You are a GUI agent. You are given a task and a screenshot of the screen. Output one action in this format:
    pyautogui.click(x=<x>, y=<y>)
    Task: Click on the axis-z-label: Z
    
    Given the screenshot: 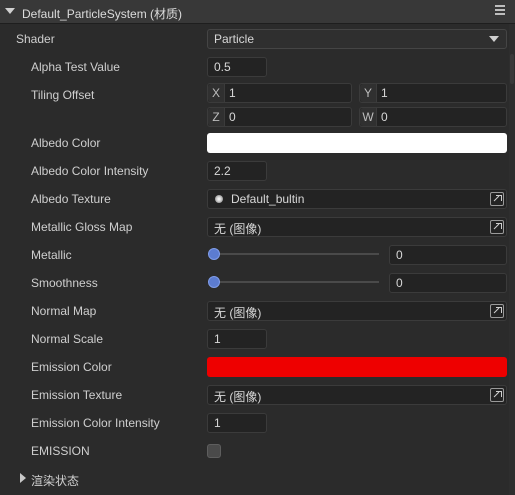 What is the action you would take?
    pyautogui.click(x=216, y=117)
    